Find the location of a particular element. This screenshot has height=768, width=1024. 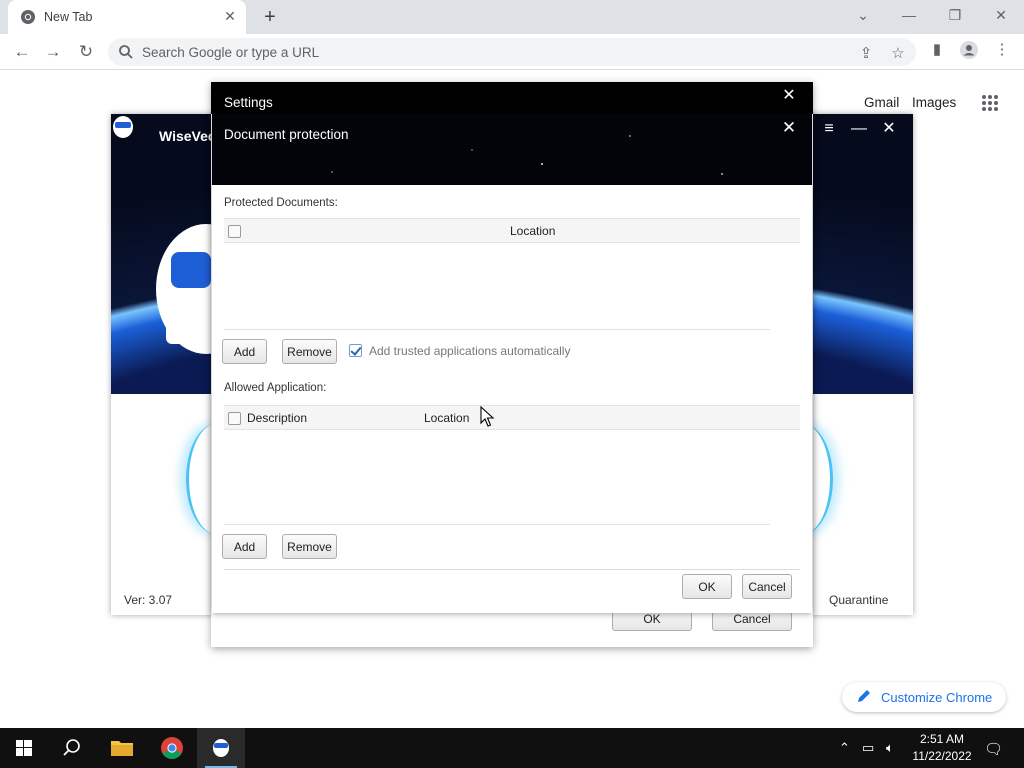

images-link: Images is located at coordinates (934, 102).